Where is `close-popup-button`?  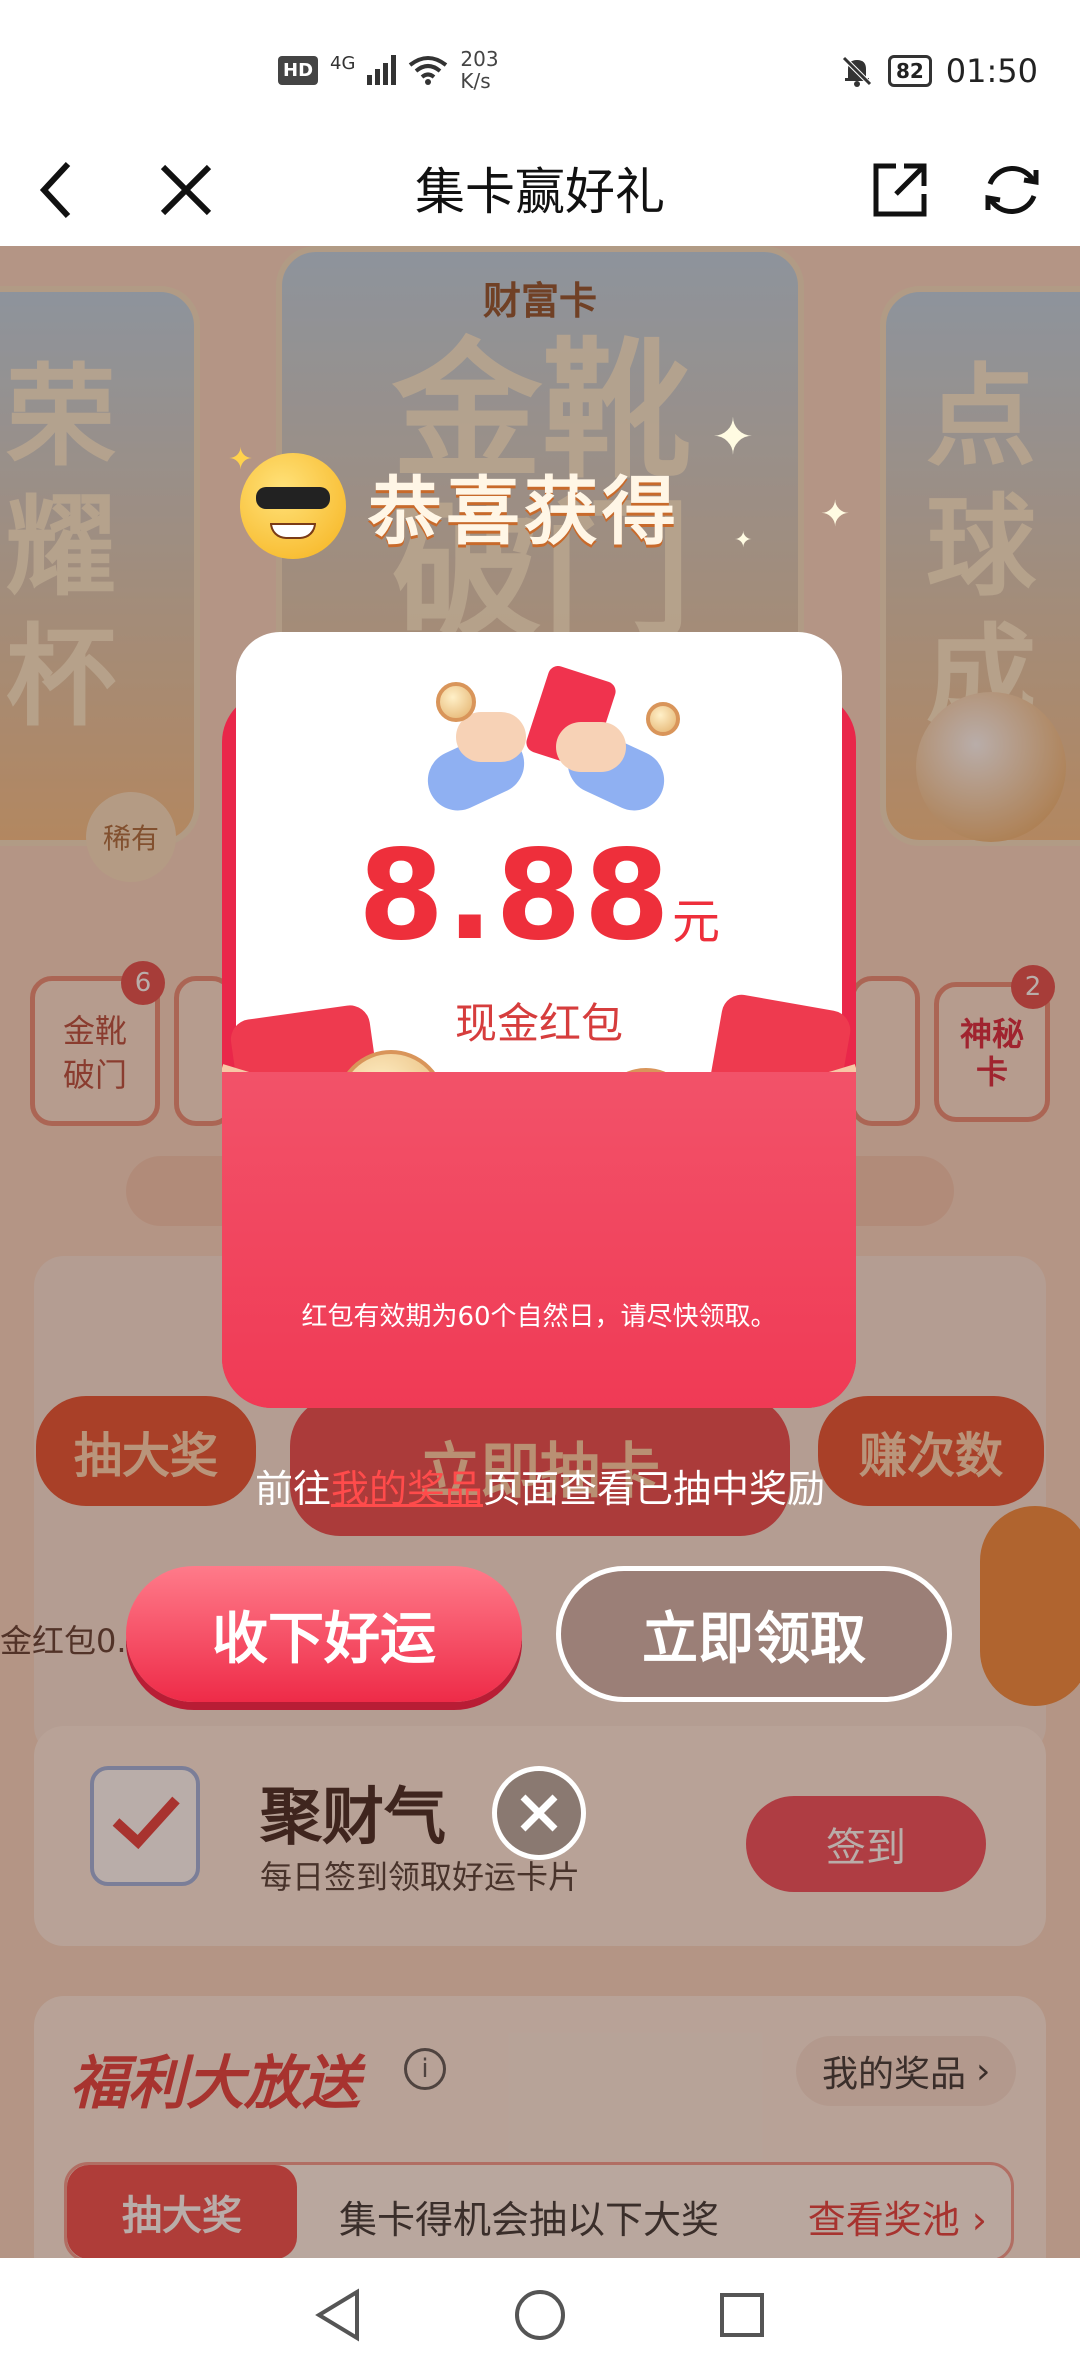 close-popup-button is located at coordinates (539, 1813).